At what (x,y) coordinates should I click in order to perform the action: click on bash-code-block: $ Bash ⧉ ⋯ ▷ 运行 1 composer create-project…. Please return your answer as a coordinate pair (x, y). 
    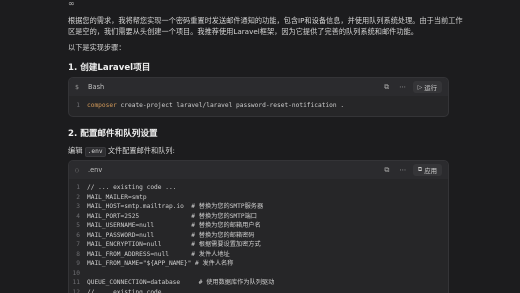
    Looking at the image, I should click on (258, 97).